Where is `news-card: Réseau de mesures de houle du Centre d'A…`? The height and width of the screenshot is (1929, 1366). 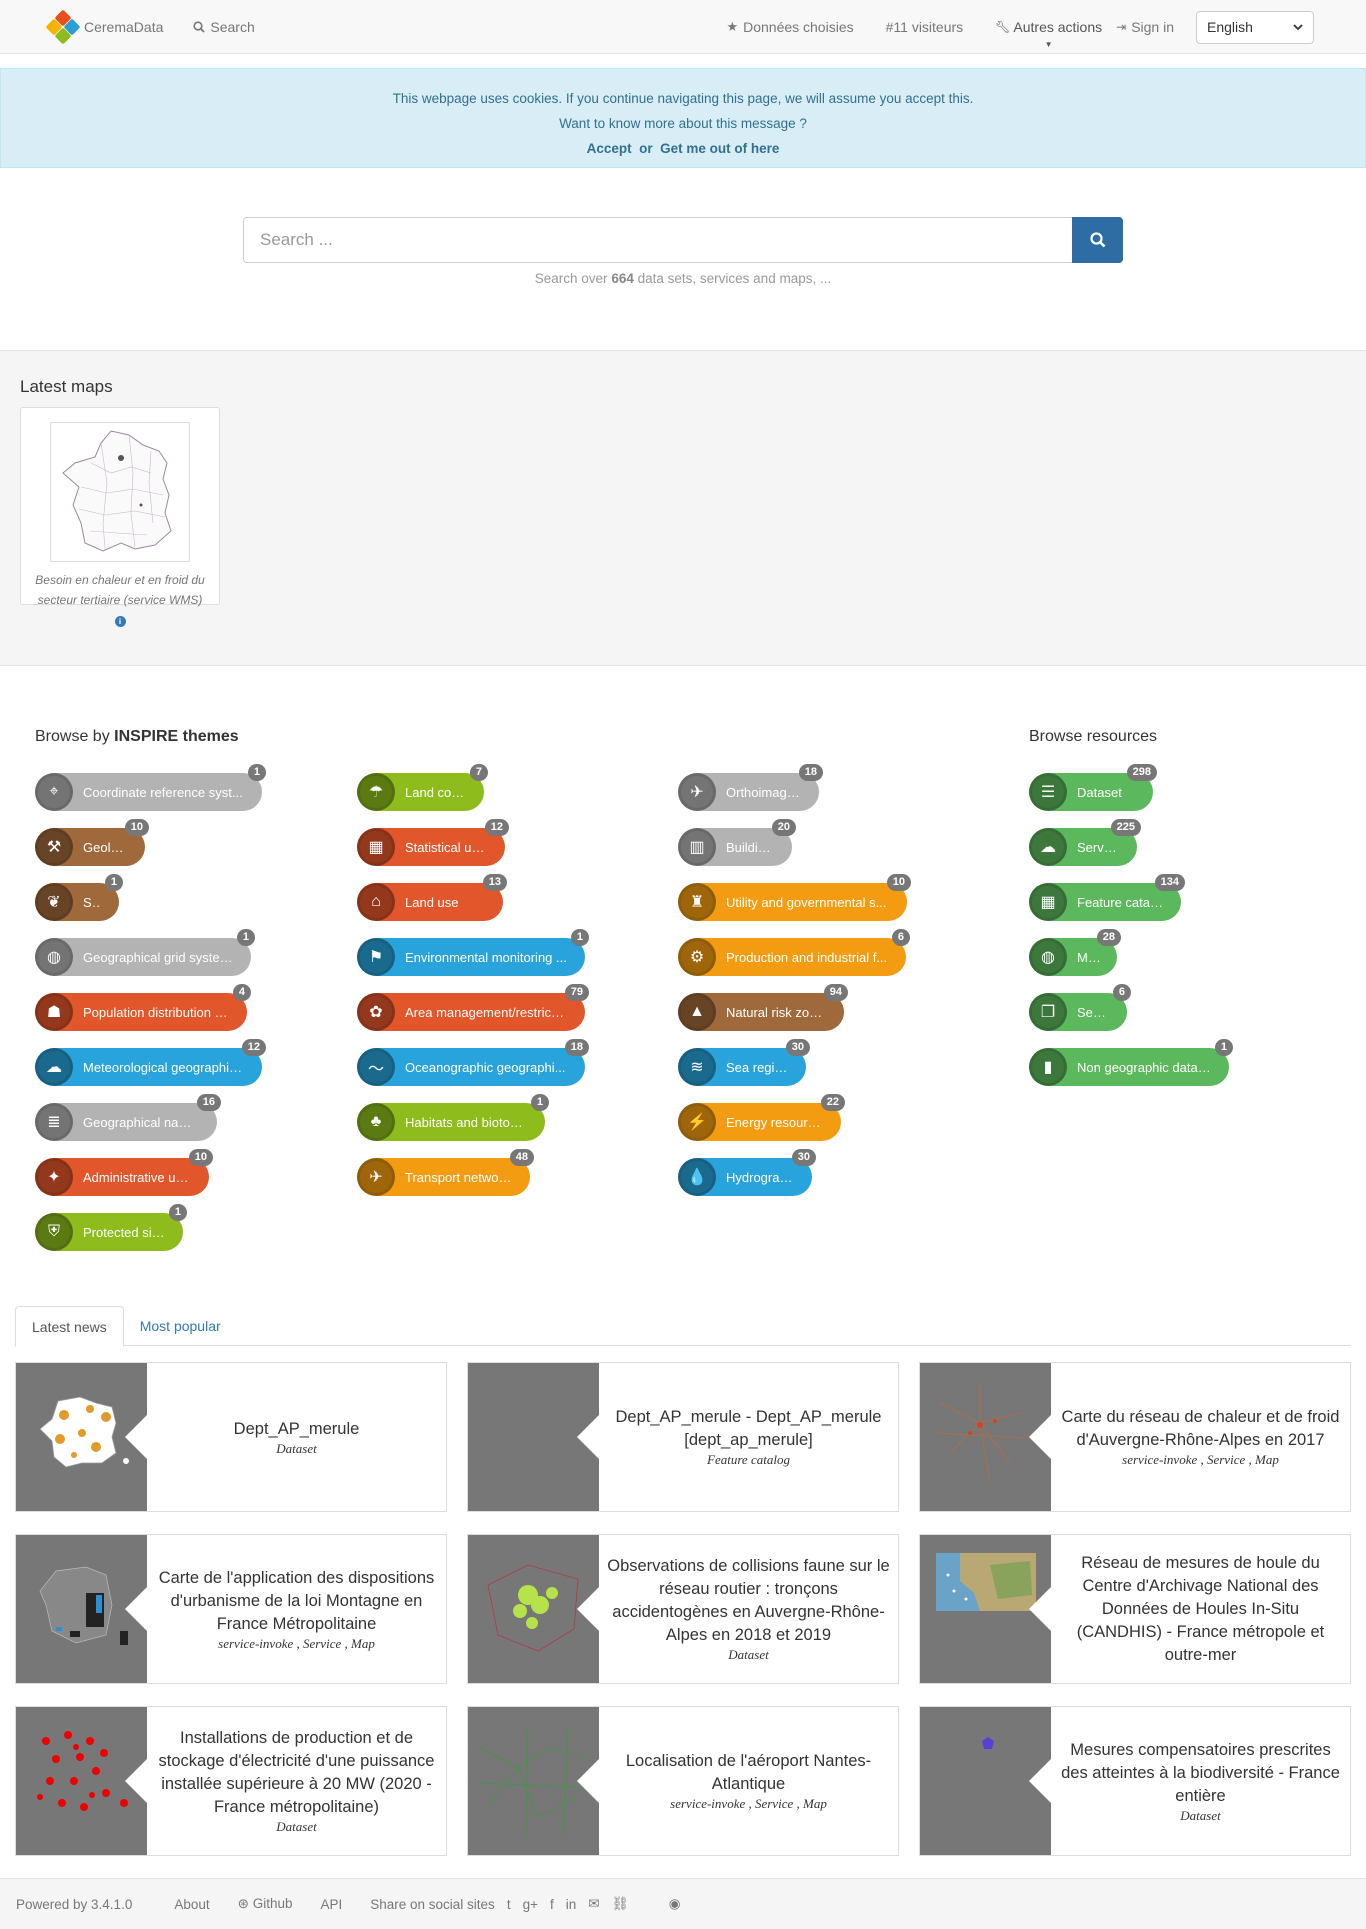
news-card: Réseau de mesures de houle du Centre d'A… is located at coordinates (1135, 1609).